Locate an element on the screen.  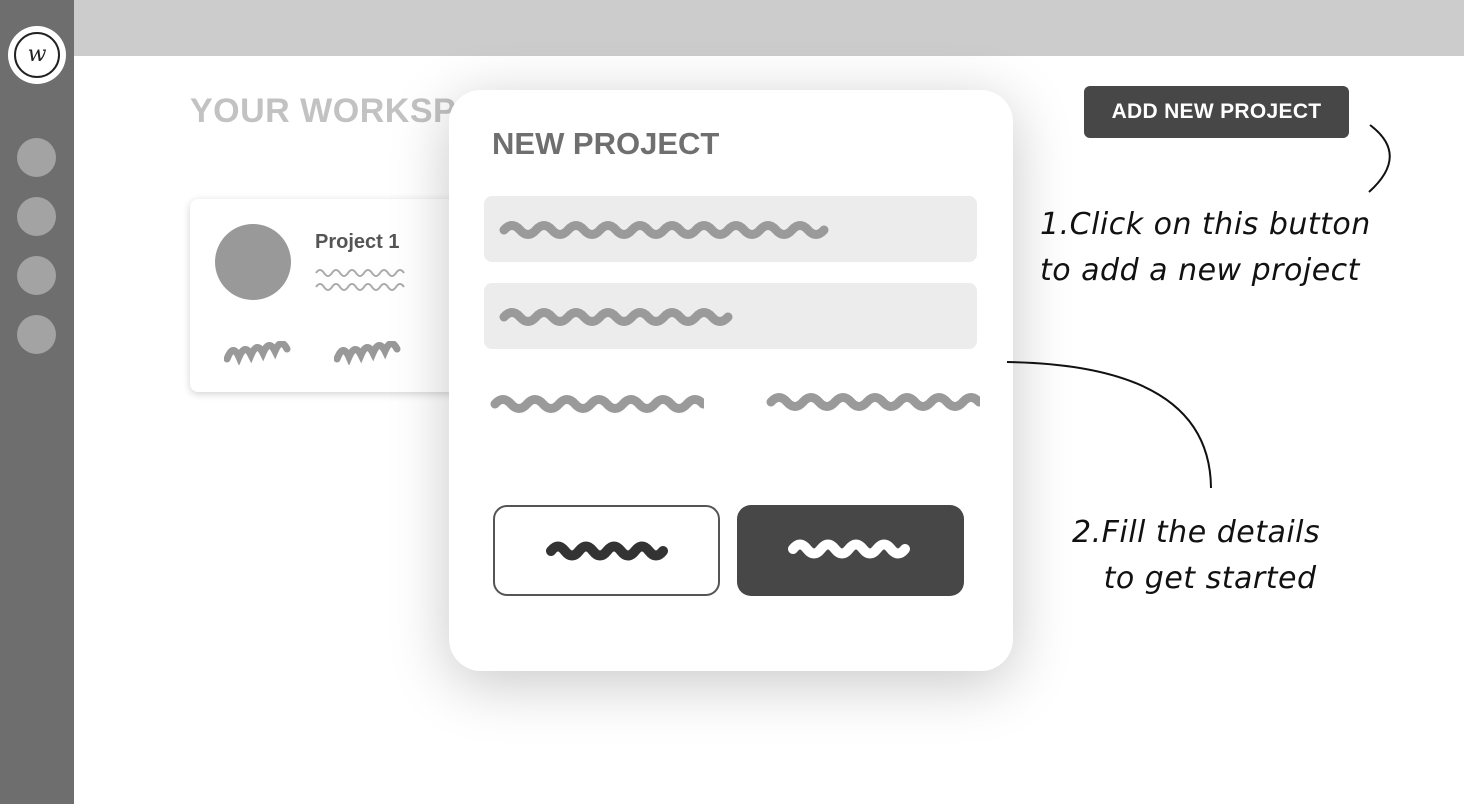
add-new-project-button: ADD NEW PROJECT is located at coordinates (1216, 112).